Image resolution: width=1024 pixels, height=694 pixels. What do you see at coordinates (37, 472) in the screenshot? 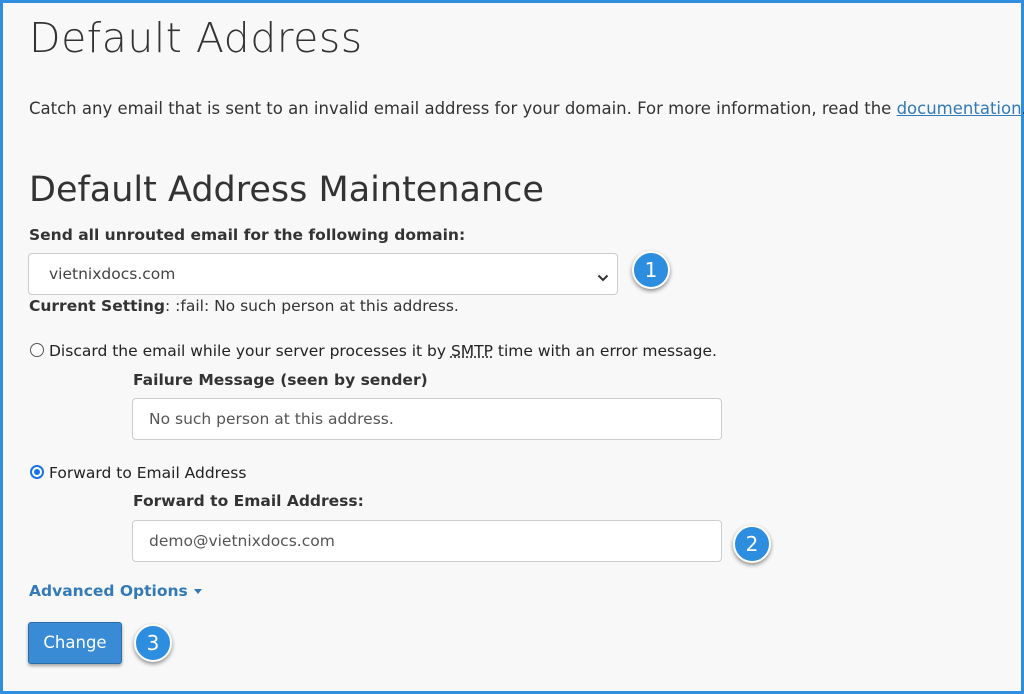
I see `radio-forward` at bounding box center [37, 472].